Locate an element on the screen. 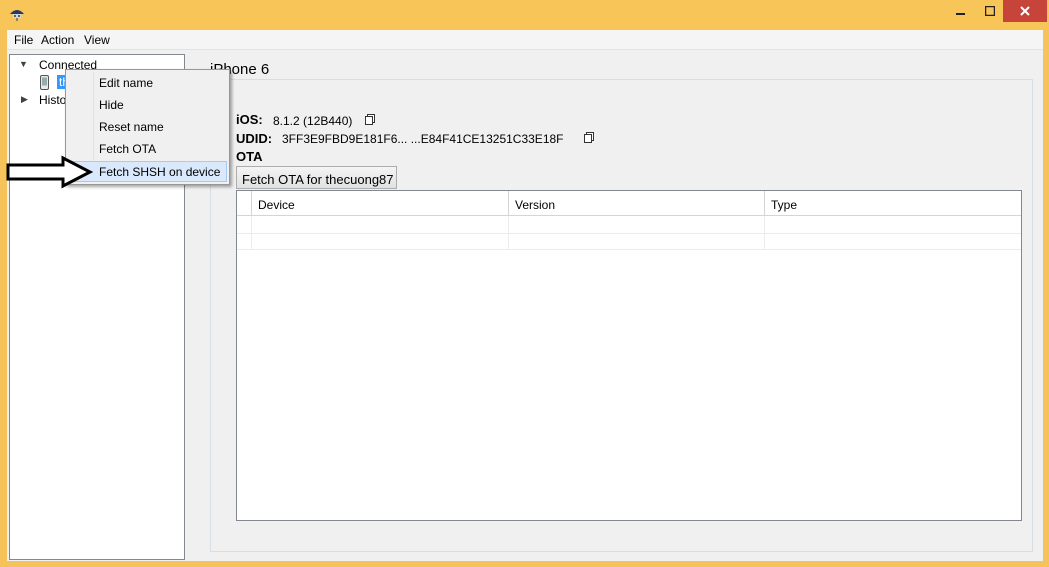 The width and height of the screenshot is (1049, 567). menu-item-edit-name: Edit name is located at coordinates (147, 82).